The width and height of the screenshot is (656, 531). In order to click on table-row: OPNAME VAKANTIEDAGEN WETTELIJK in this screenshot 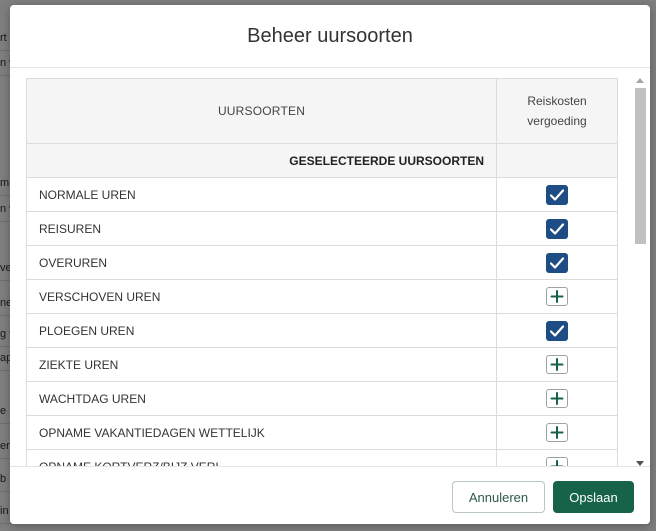, I will do `click(322, 432)`.